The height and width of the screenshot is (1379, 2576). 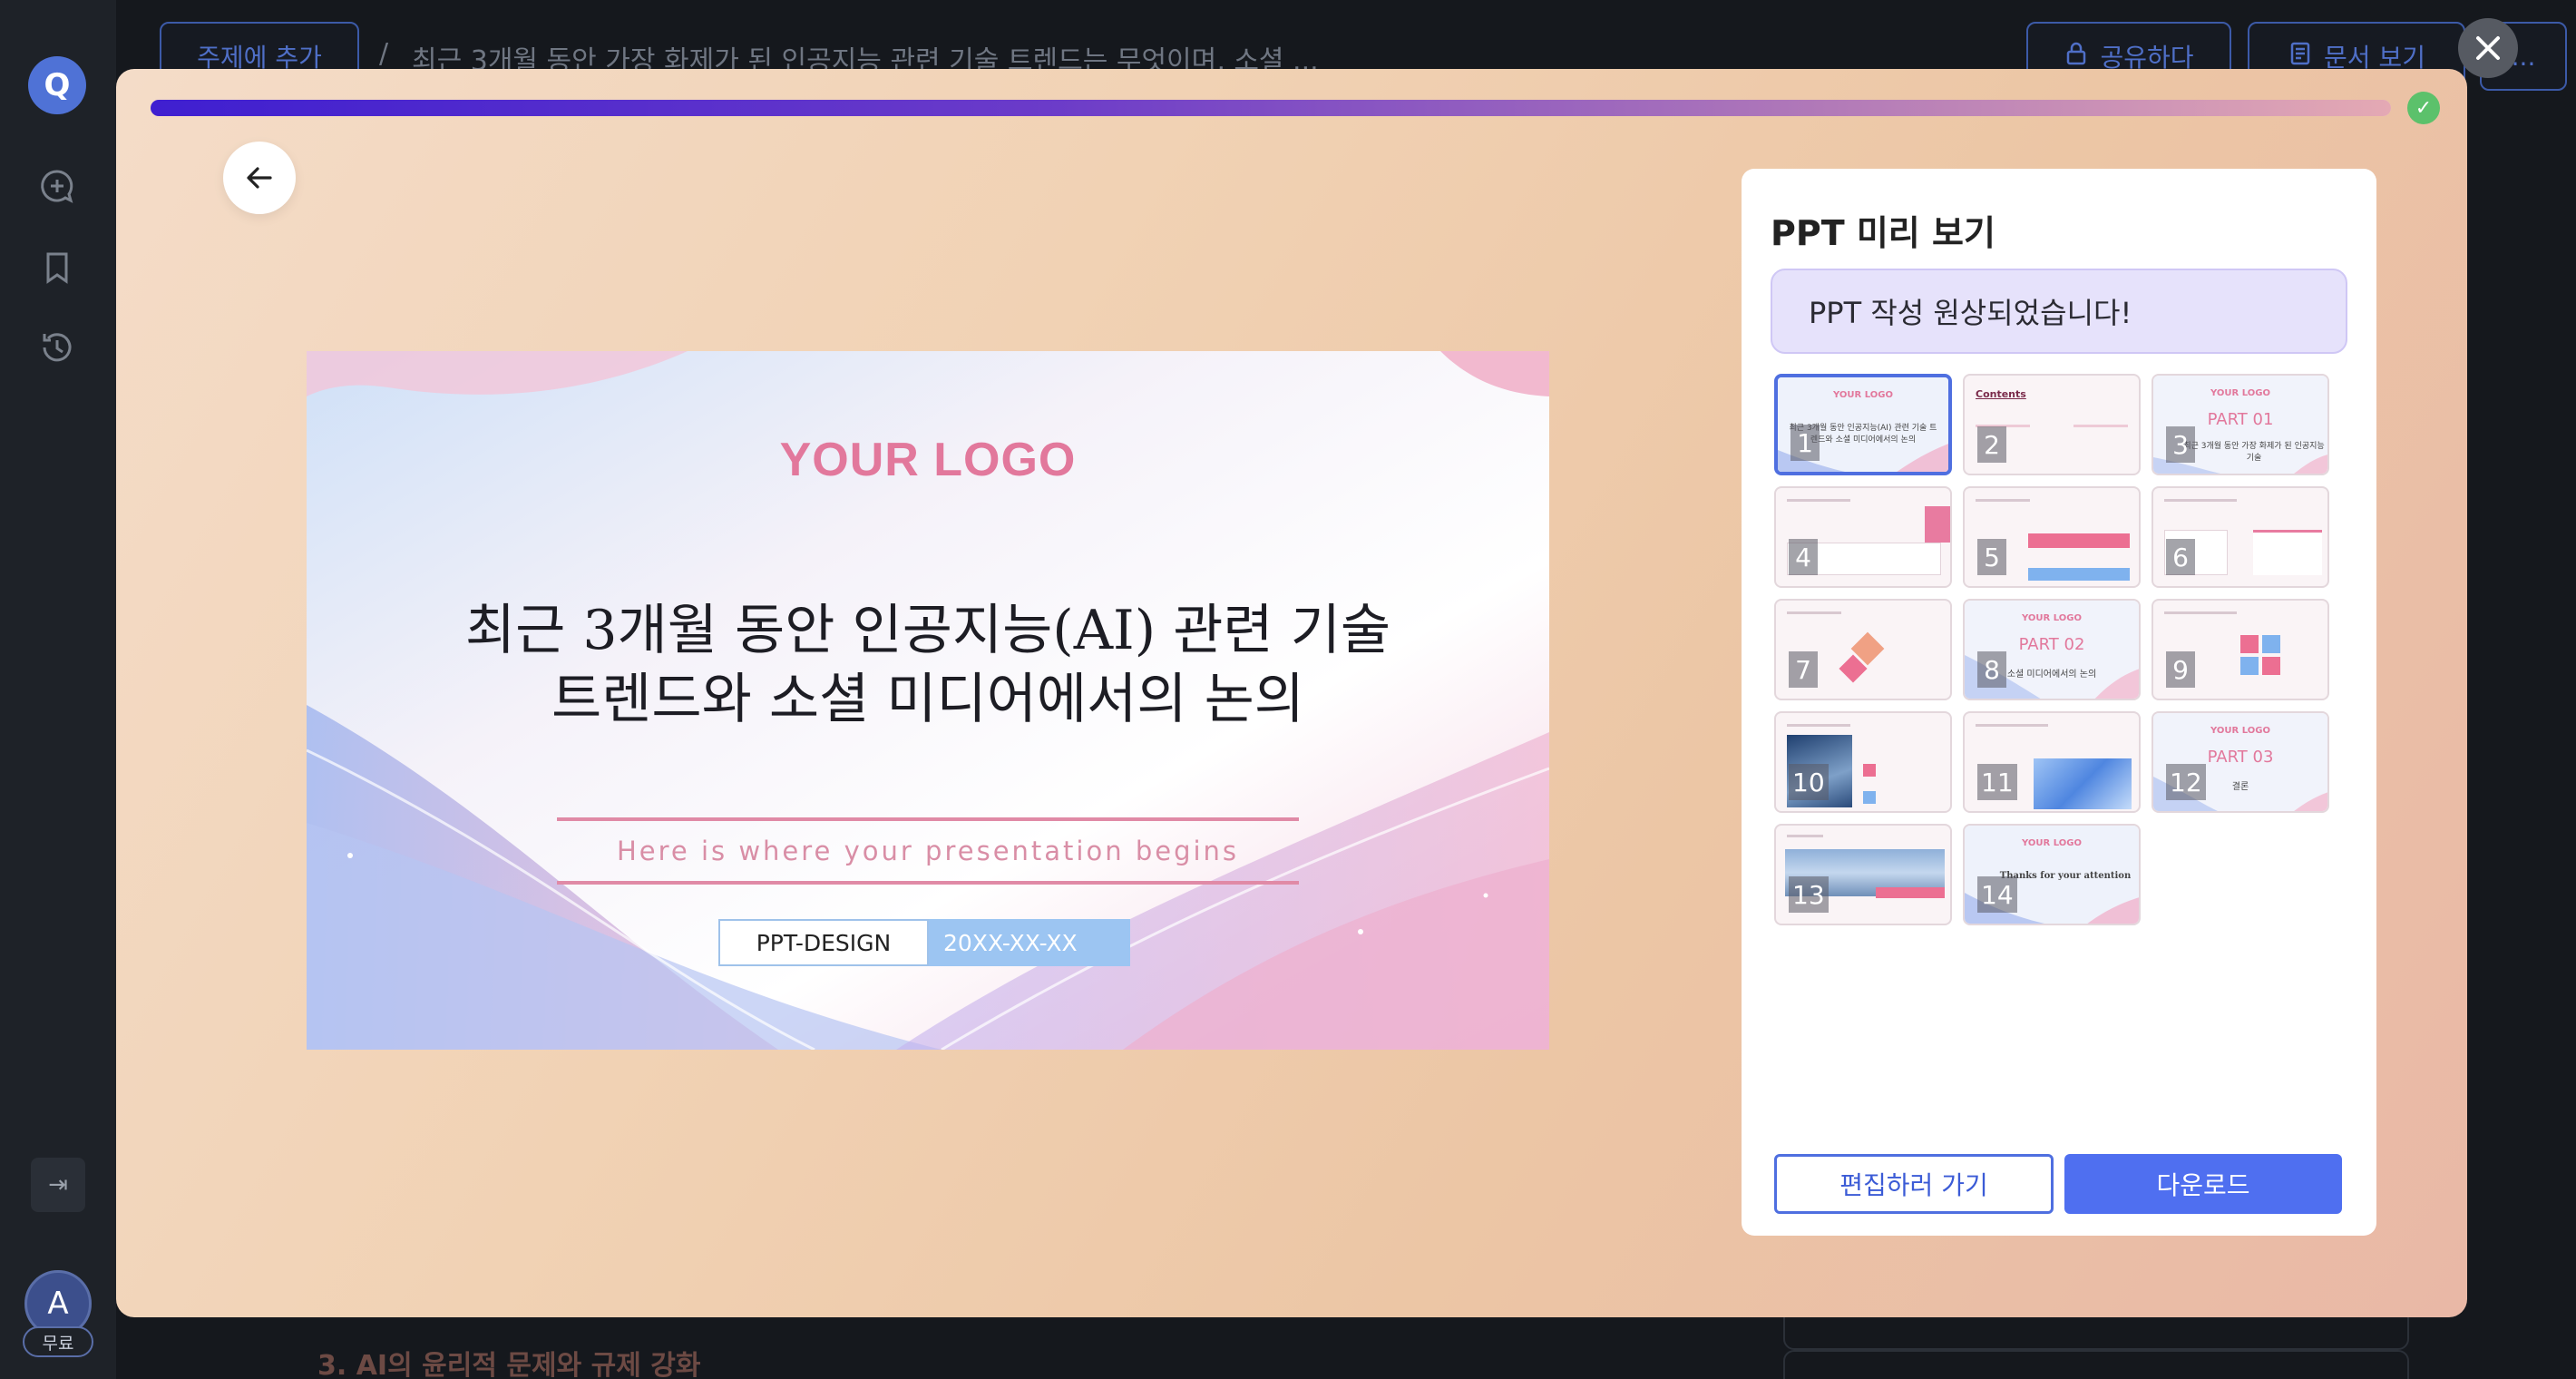 I want to click on thumbnail-number: 7, so click(x=1803, y=669).